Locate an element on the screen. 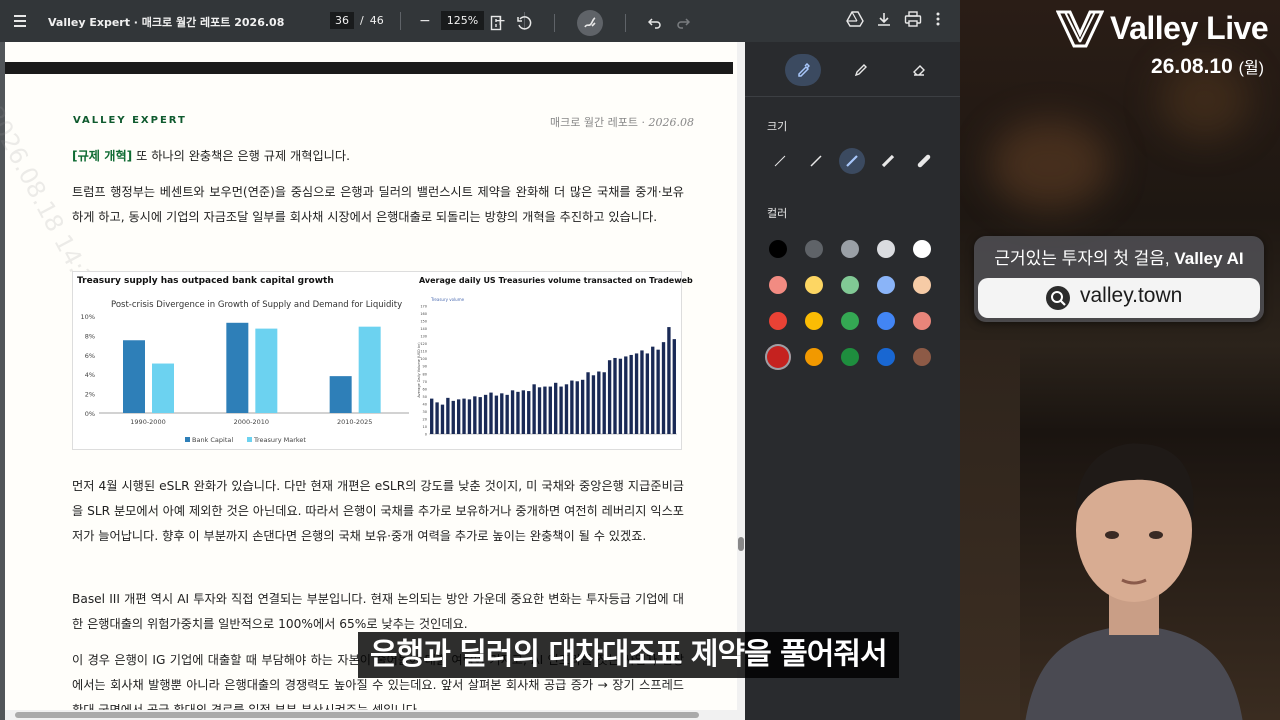 This screenshot has width=1280, height=720. current-page-input: 36 is located at coordinates (342, 20).